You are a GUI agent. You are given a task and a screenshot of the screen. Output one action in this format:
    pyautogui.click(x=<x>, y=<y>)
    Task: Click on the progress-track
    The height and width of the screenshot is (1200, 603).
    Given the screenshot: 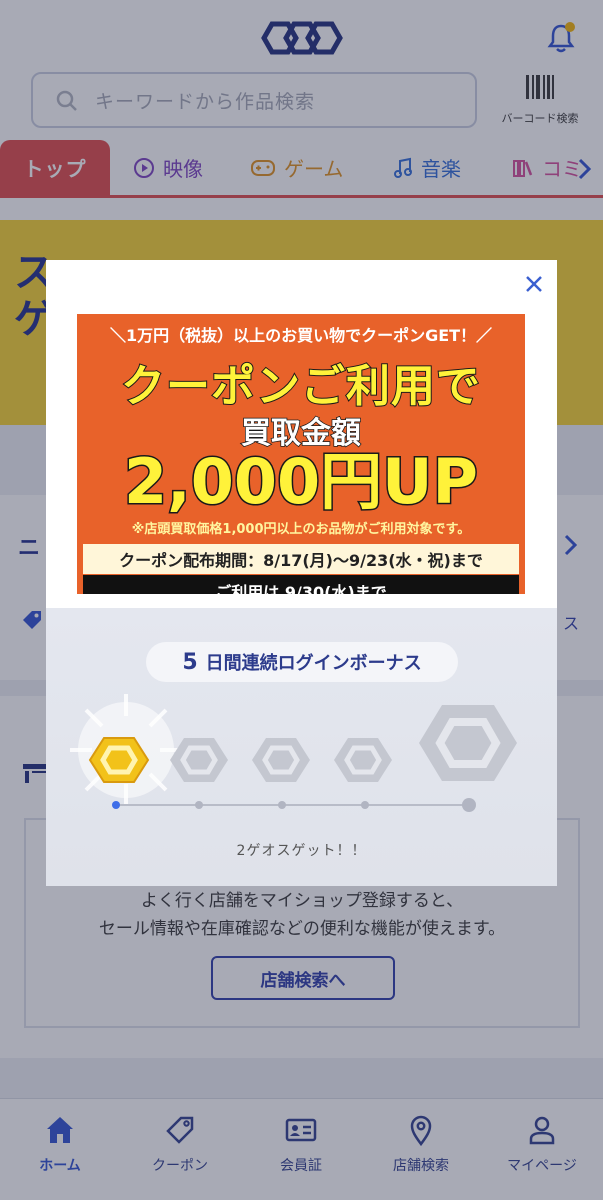 What is the action you would take?
    pyautogui.click(x=294, y=805)
    